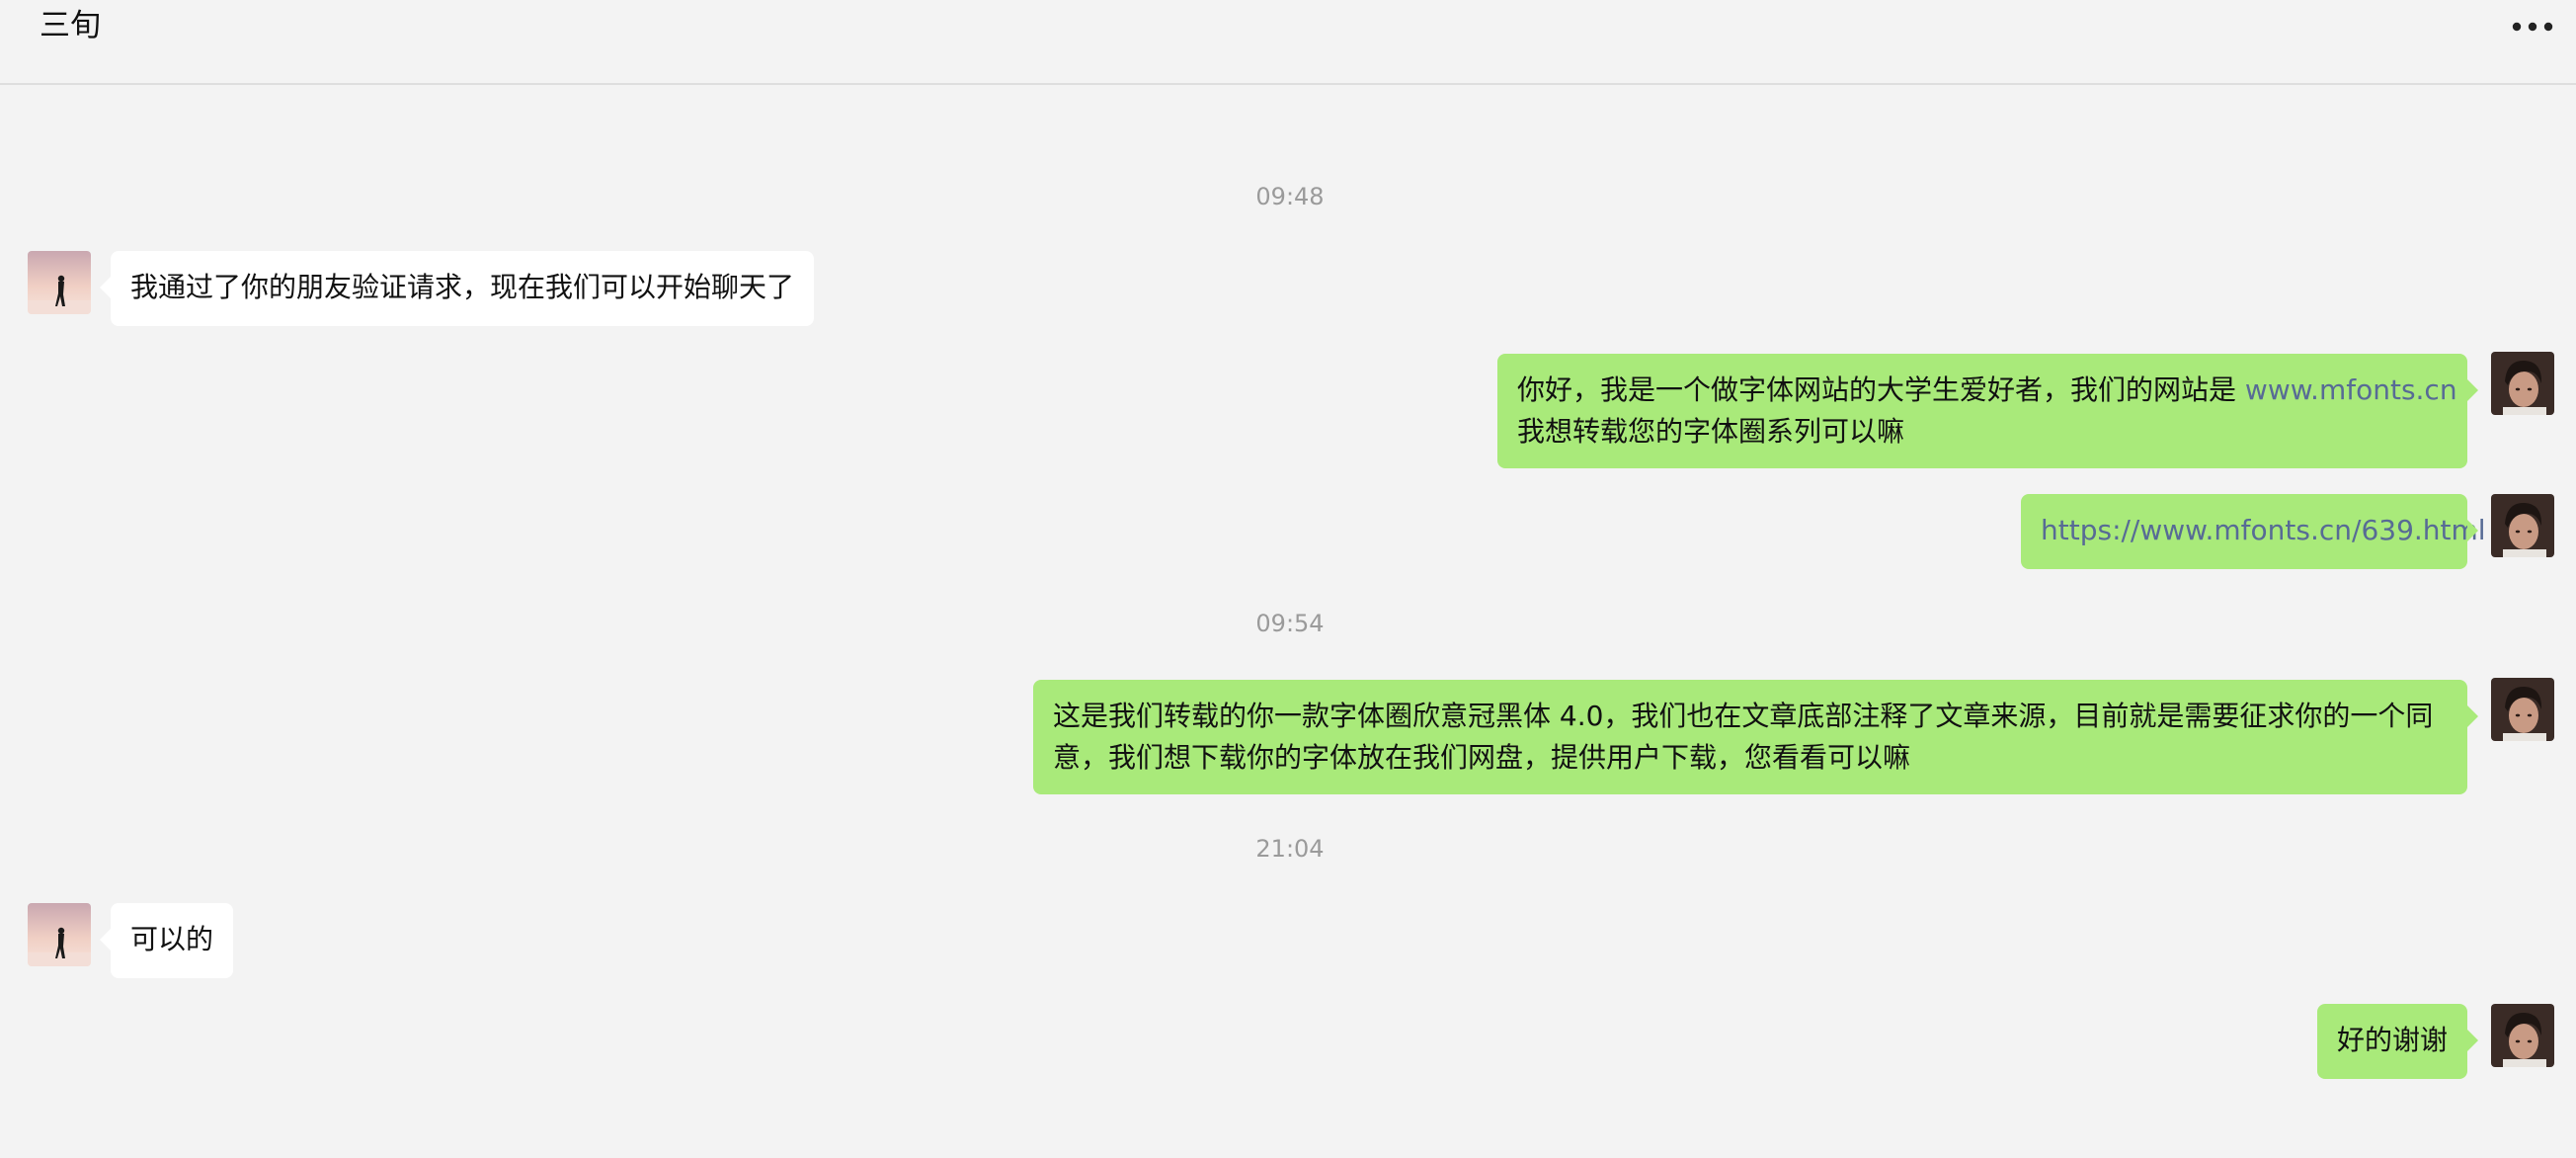 This screenshot has width=2576, height=1158. What do you see at coordinates (2393, 1040) in the screenshot?
I see `message-text: 好的谢谢` at bounding box center [2393, 1040].